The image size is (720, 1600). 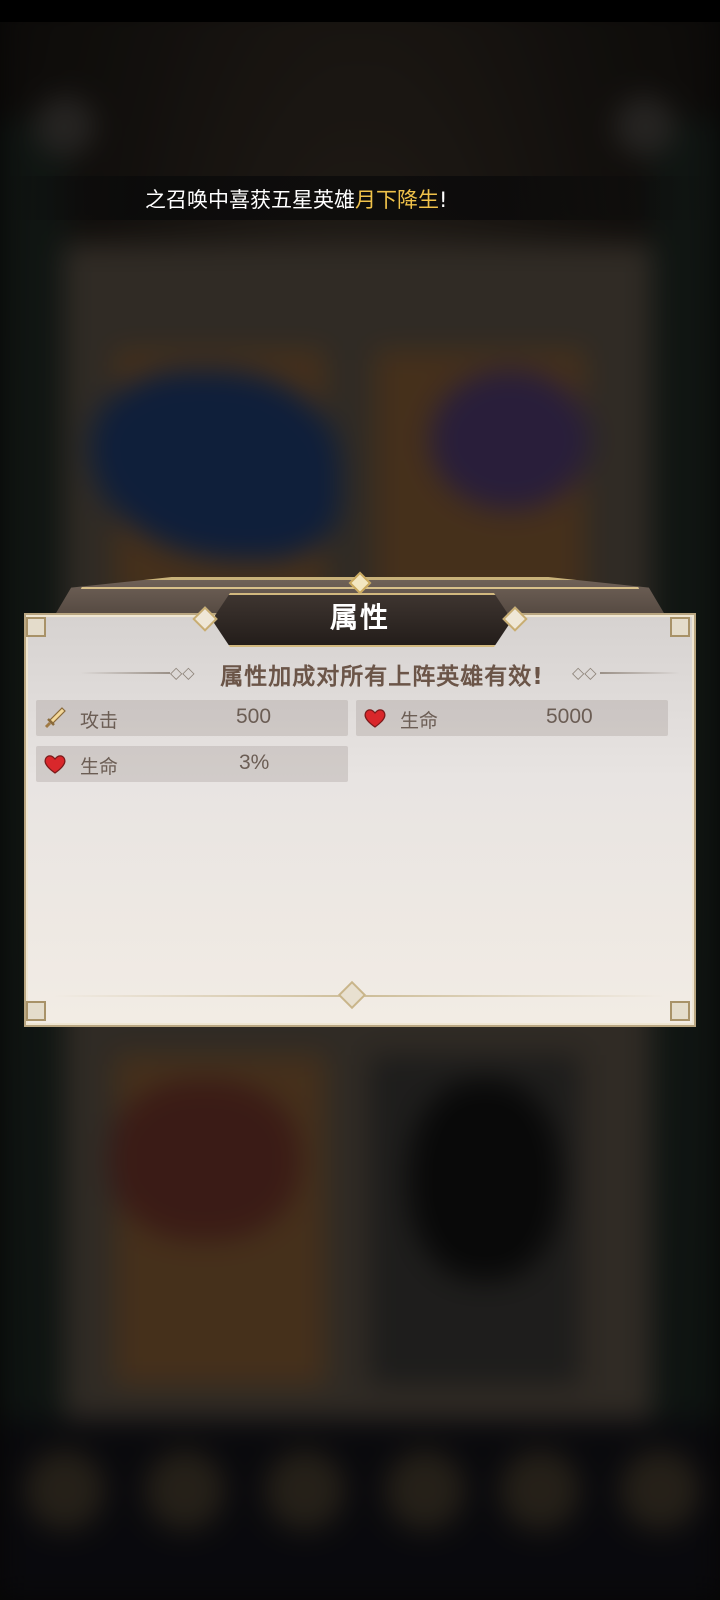 What do you see at coordinates (254, 762) in the screenshot?
I see `stat-value: 3%` at bounding box center [254, 762].